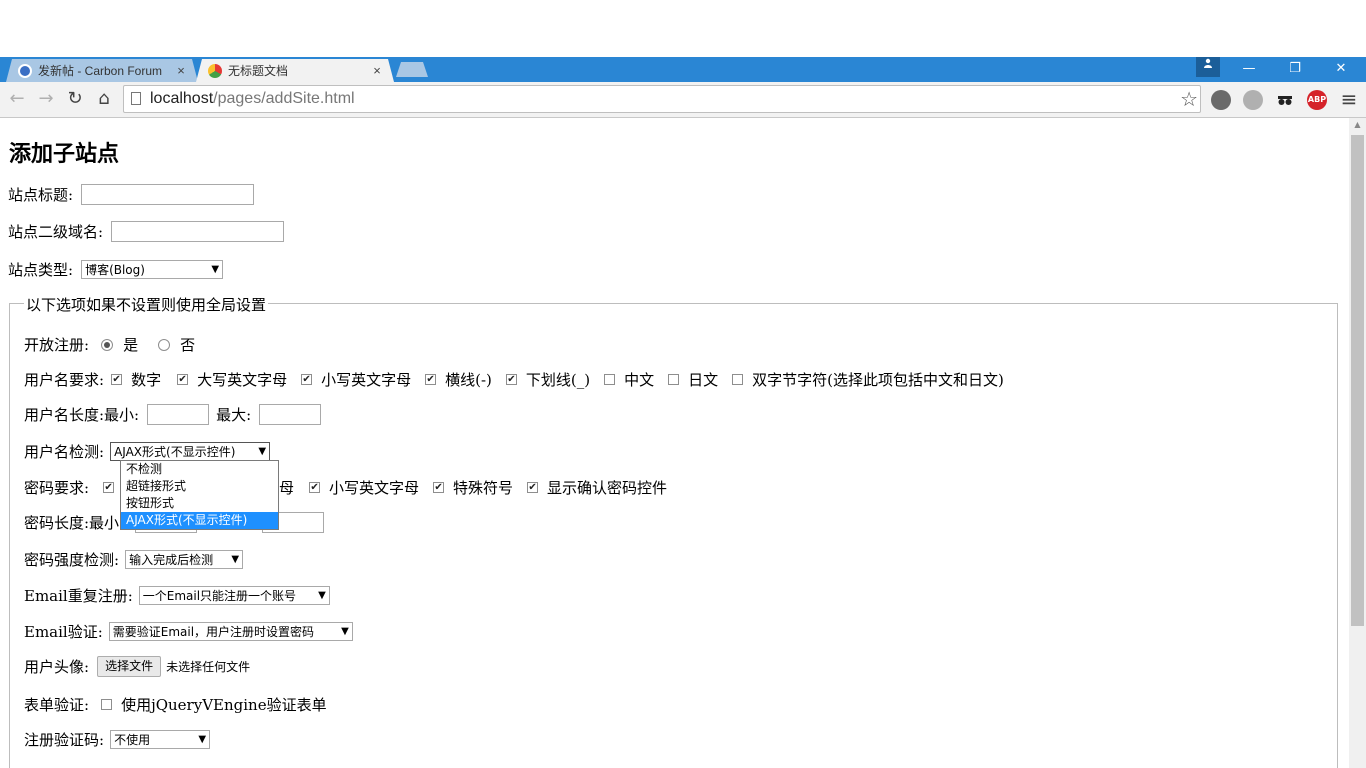 This screenshot has width=1366, height=768. Describe the element at coordinates (183, 379) in the screenshot. I see `checkbox-uppercase: ✔` at that location.